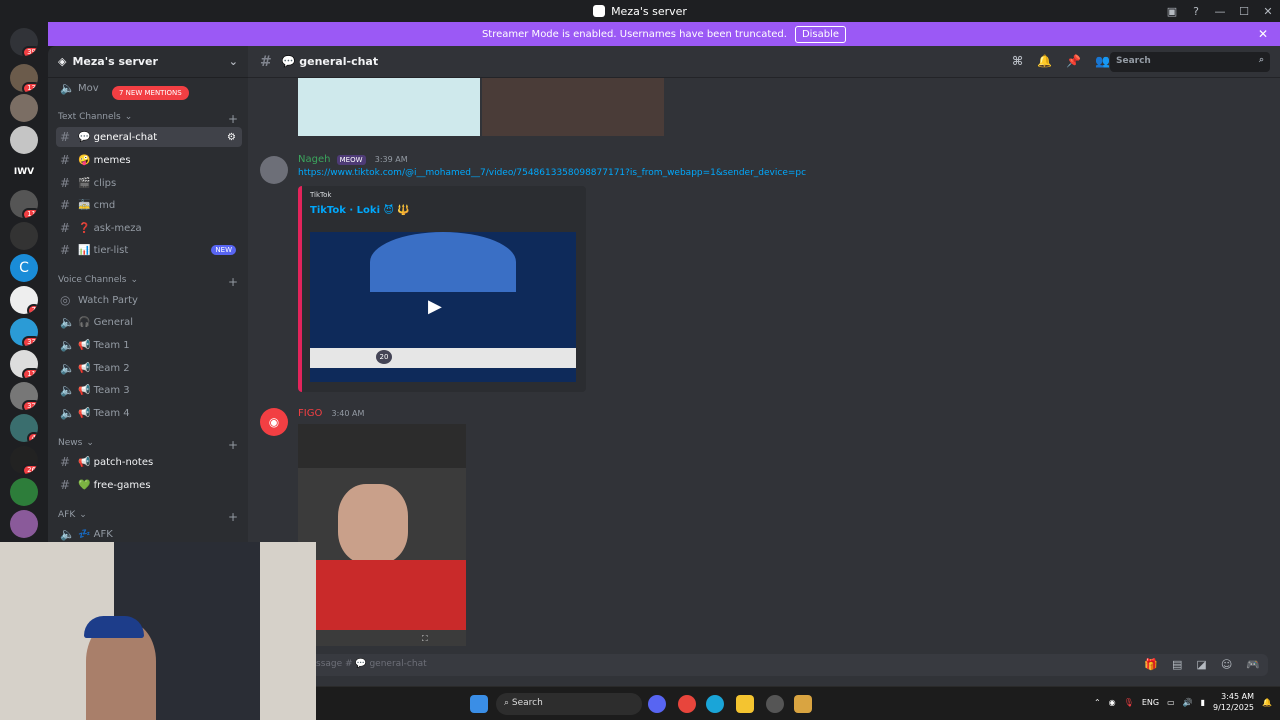 The image size is (1280, 720). Describe the element at coordinates (149, 322) in the screenshot. I see `voice-channel: 🔈 🎧 General` at that location.